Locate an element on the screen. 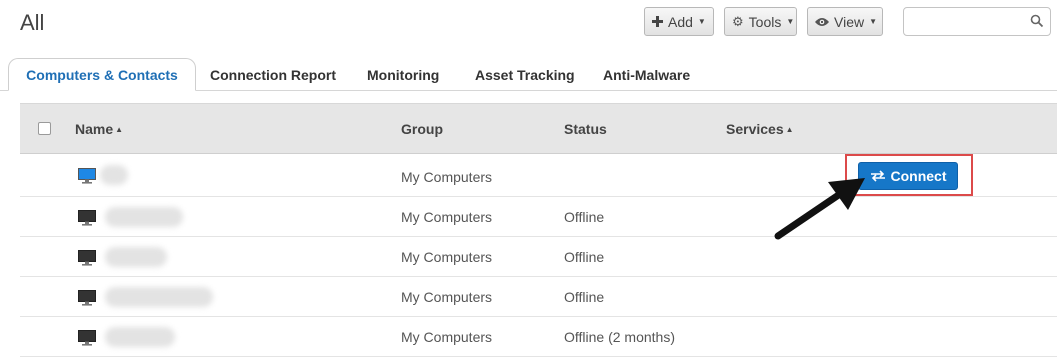  add-button: Add ▼ is located at coordinates (679, 21).